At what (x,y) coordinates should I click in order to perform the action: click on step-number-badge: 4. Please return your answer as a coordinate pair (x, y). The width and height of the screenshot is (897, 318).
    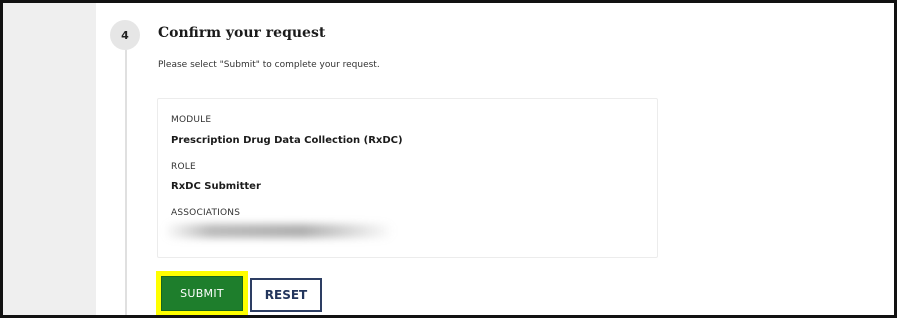
    Looking at the image, I should click on (125, 35).